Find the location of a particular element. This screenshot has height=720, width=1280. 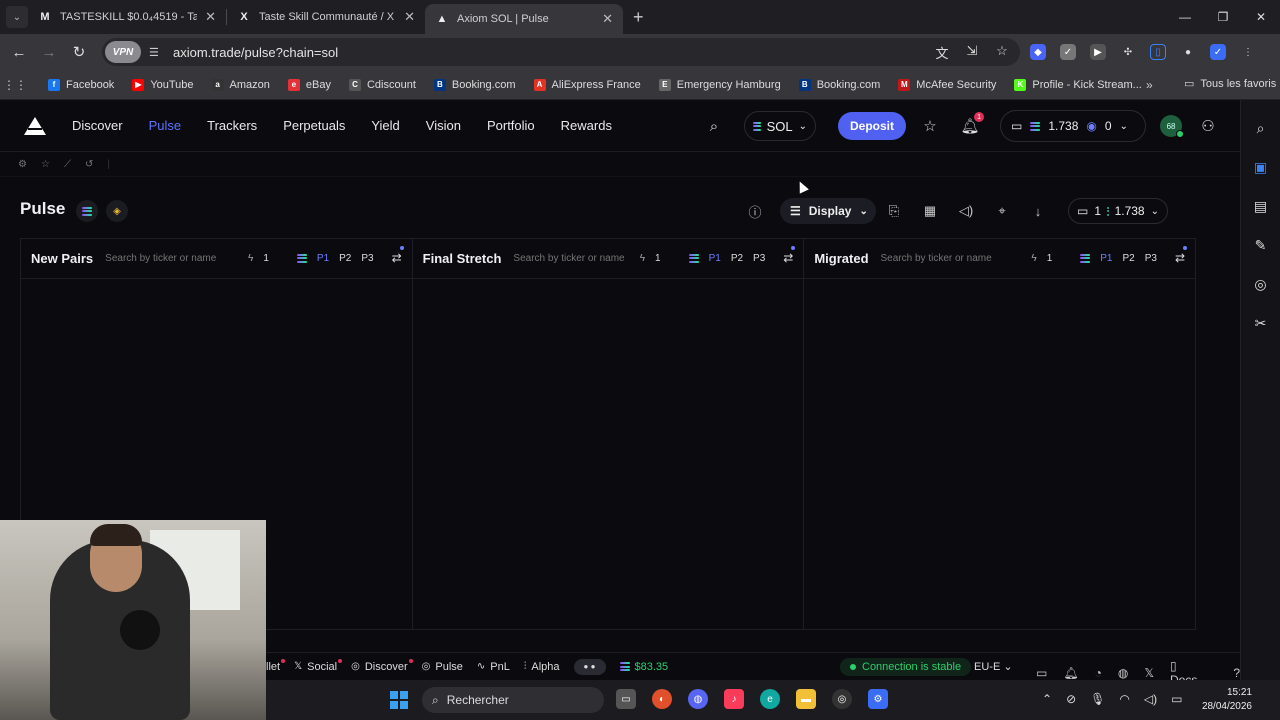

extension-icon: ◆ is located at coordinates (1038, 52).